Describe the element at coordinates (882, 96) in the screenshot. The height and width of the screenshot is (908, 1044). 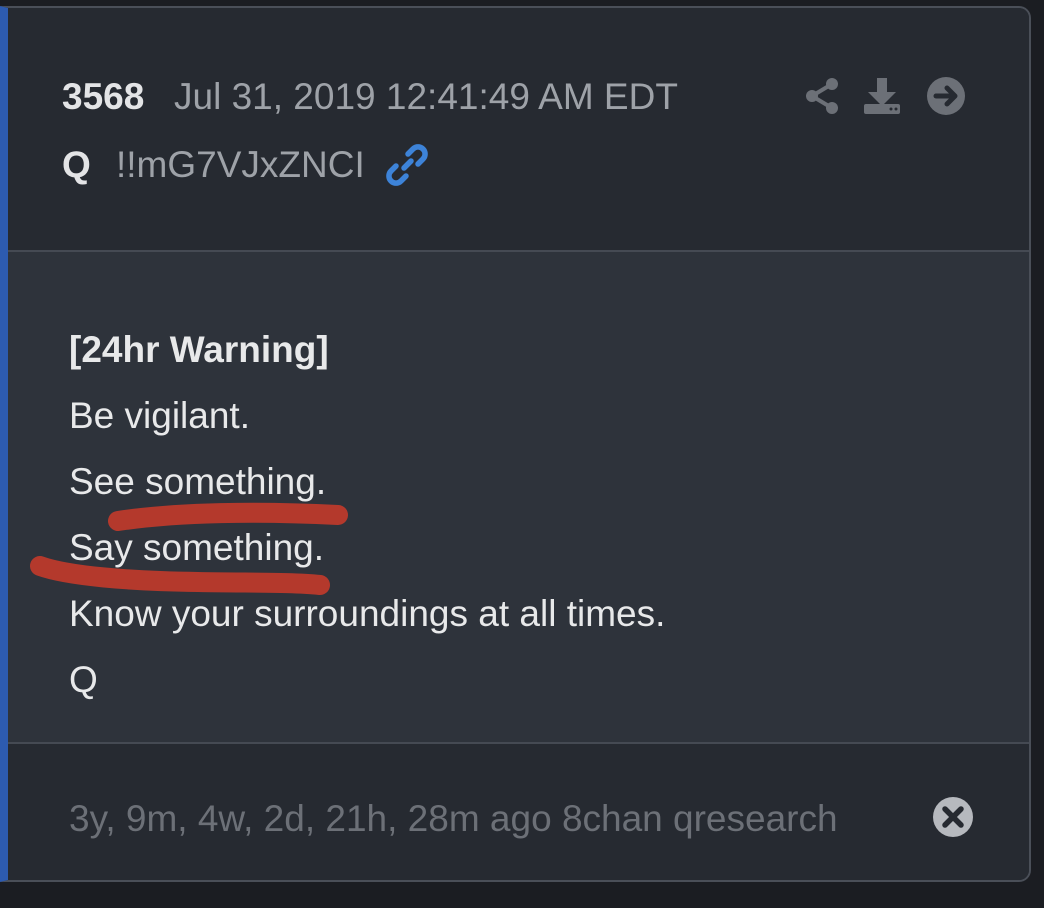
I see `download-icon` at that location.